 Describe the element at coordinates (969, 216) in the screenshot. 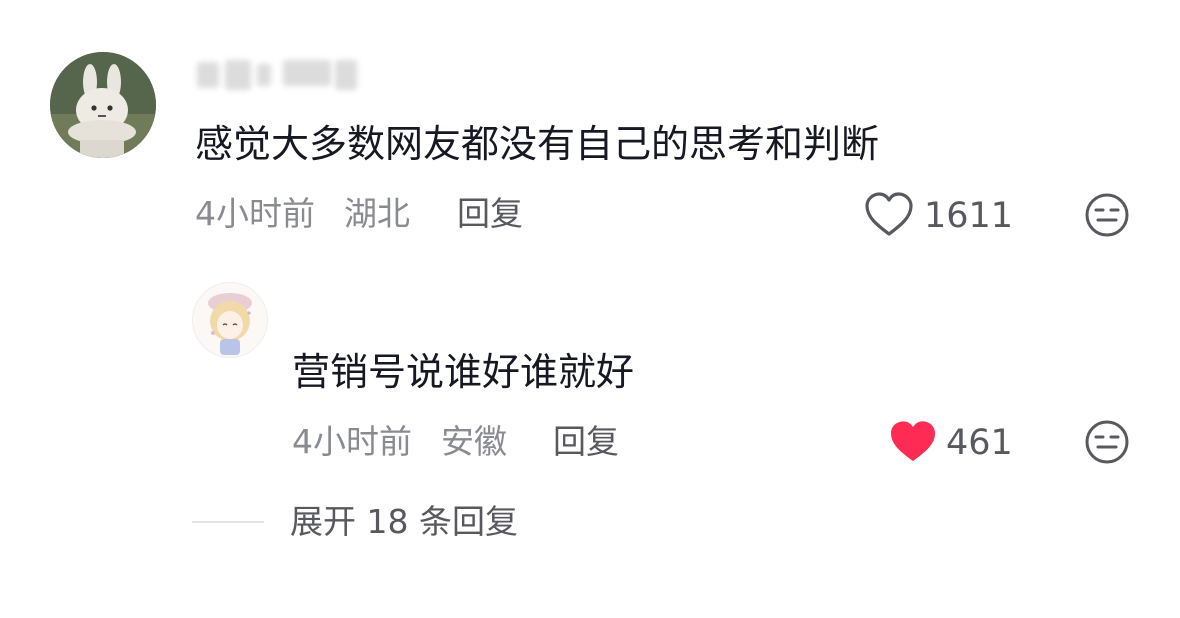

I see `comment-like-count: 1611` at that location.